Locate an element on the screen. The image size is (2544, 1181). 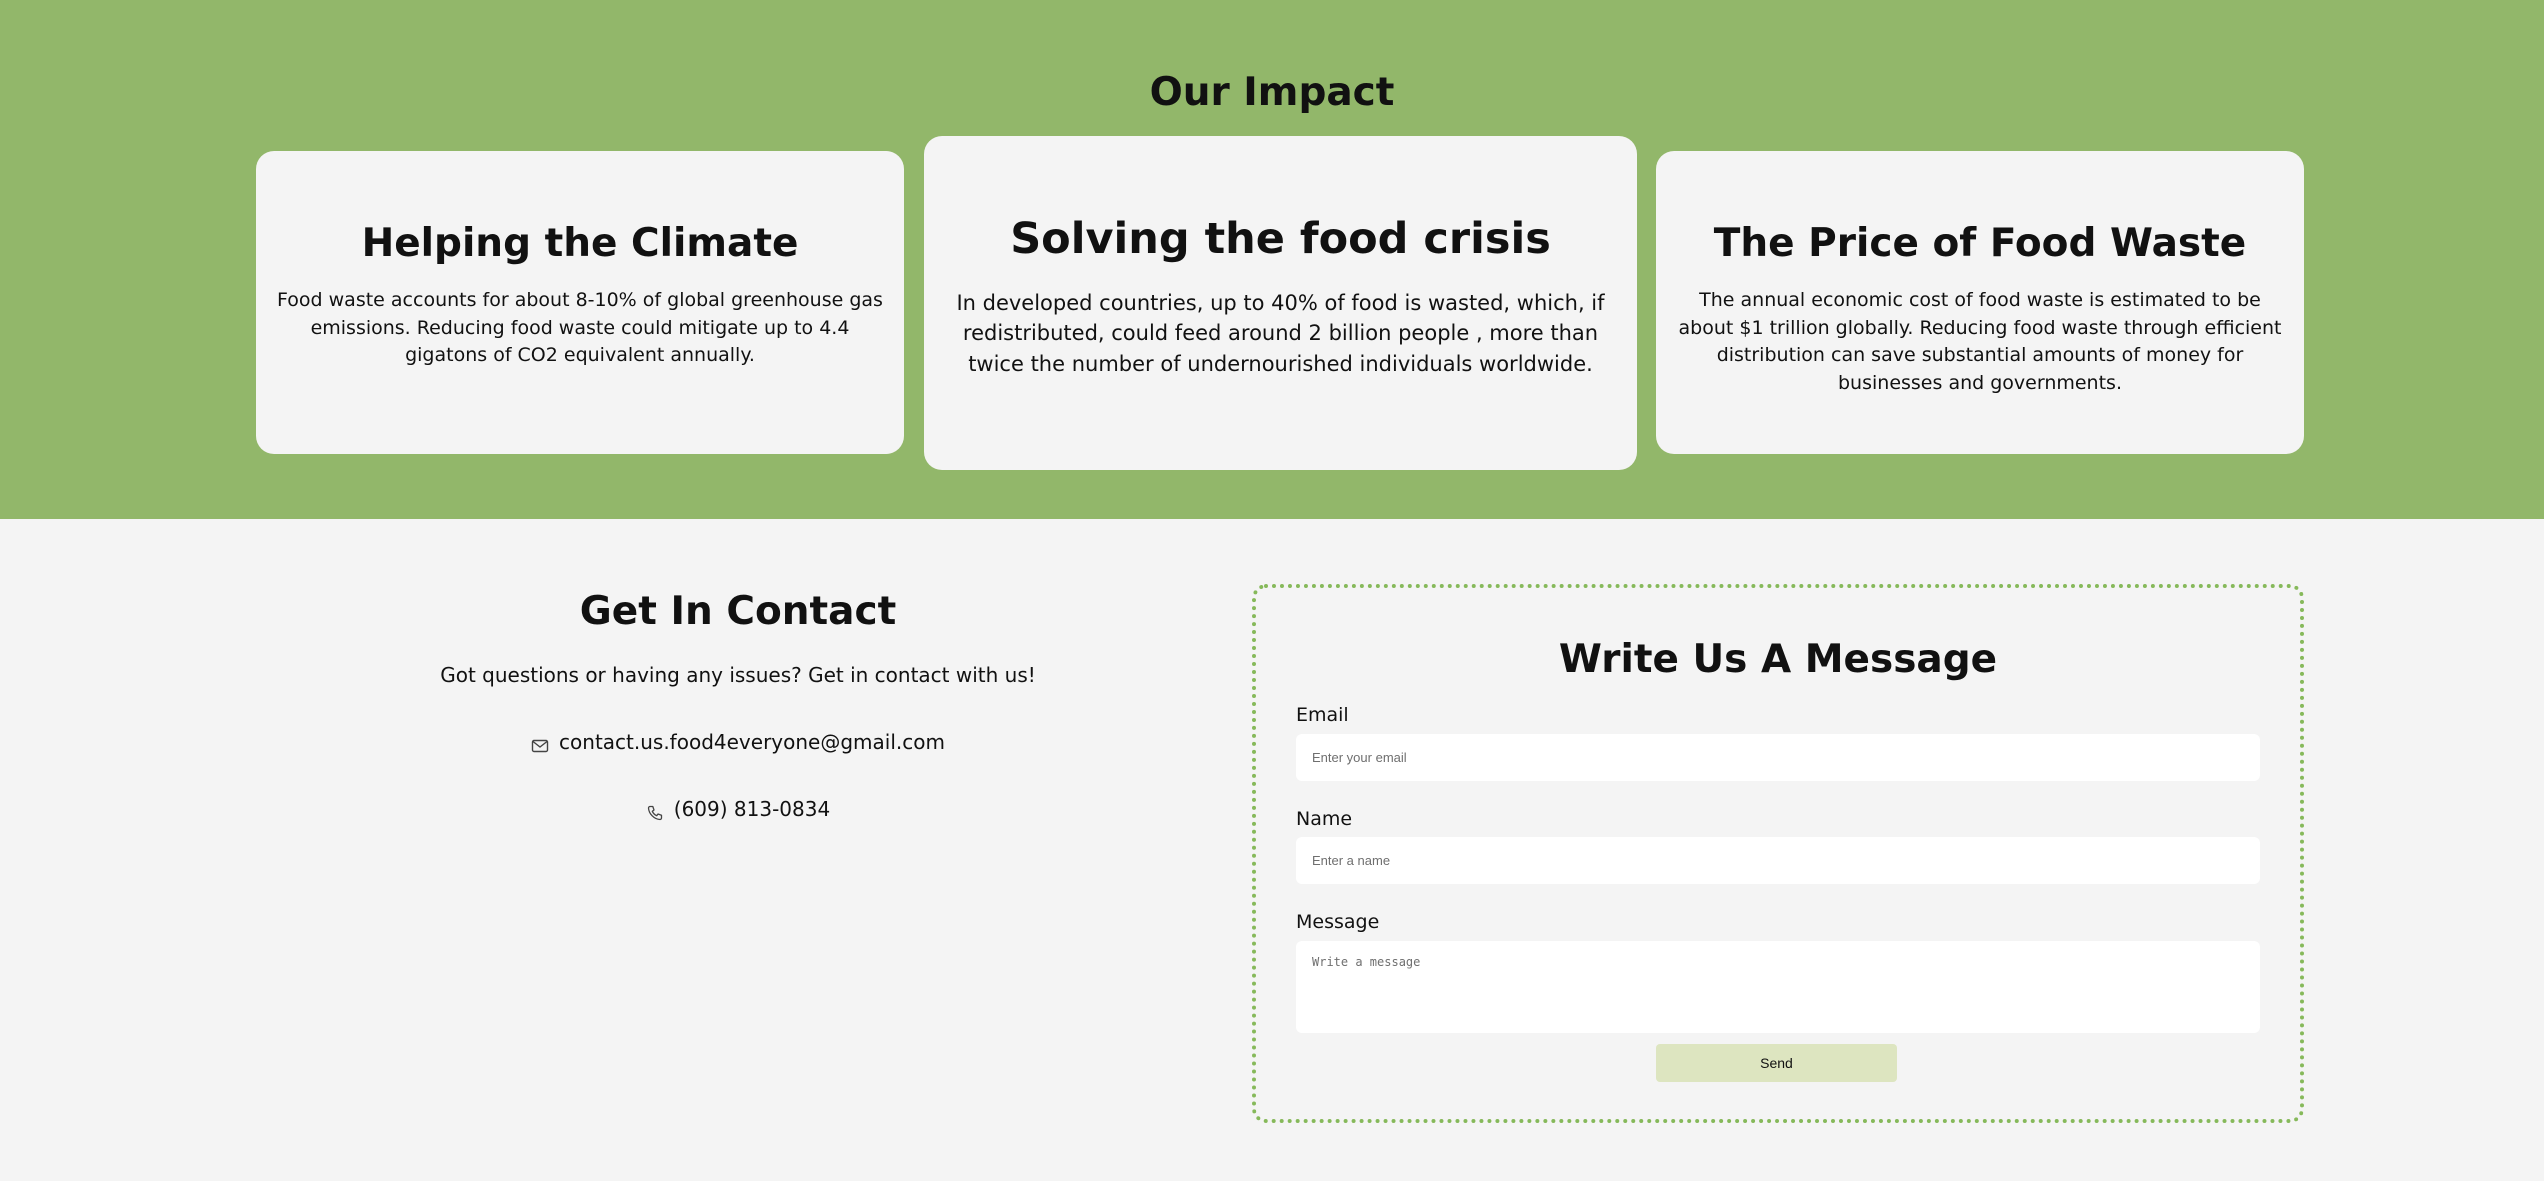
message-field is located at coordinates (1778, 987).